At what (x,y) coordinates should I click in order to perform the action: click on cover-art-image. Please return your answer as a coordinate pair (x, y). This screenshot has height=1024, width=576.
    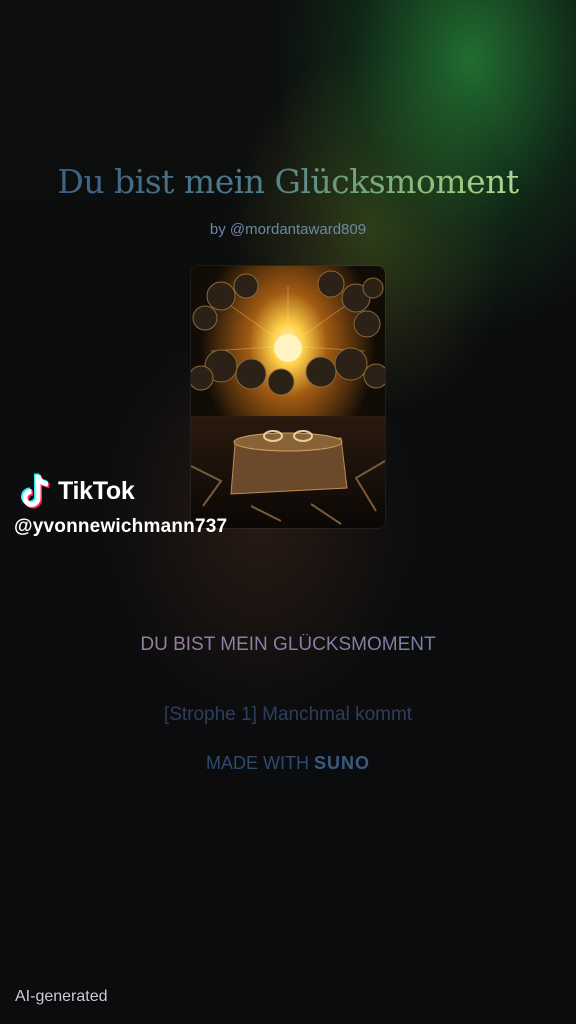
    Looking at the image, I should click on (288, 397).